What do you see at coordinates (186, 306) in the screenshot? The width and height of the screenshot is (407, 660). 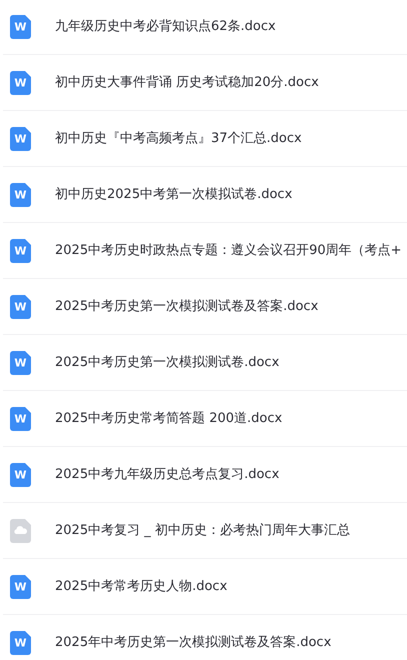 I see `file-name: 2025中考历史第一次模拟测试卷及答案.docx` at bounding box center [186, 306].